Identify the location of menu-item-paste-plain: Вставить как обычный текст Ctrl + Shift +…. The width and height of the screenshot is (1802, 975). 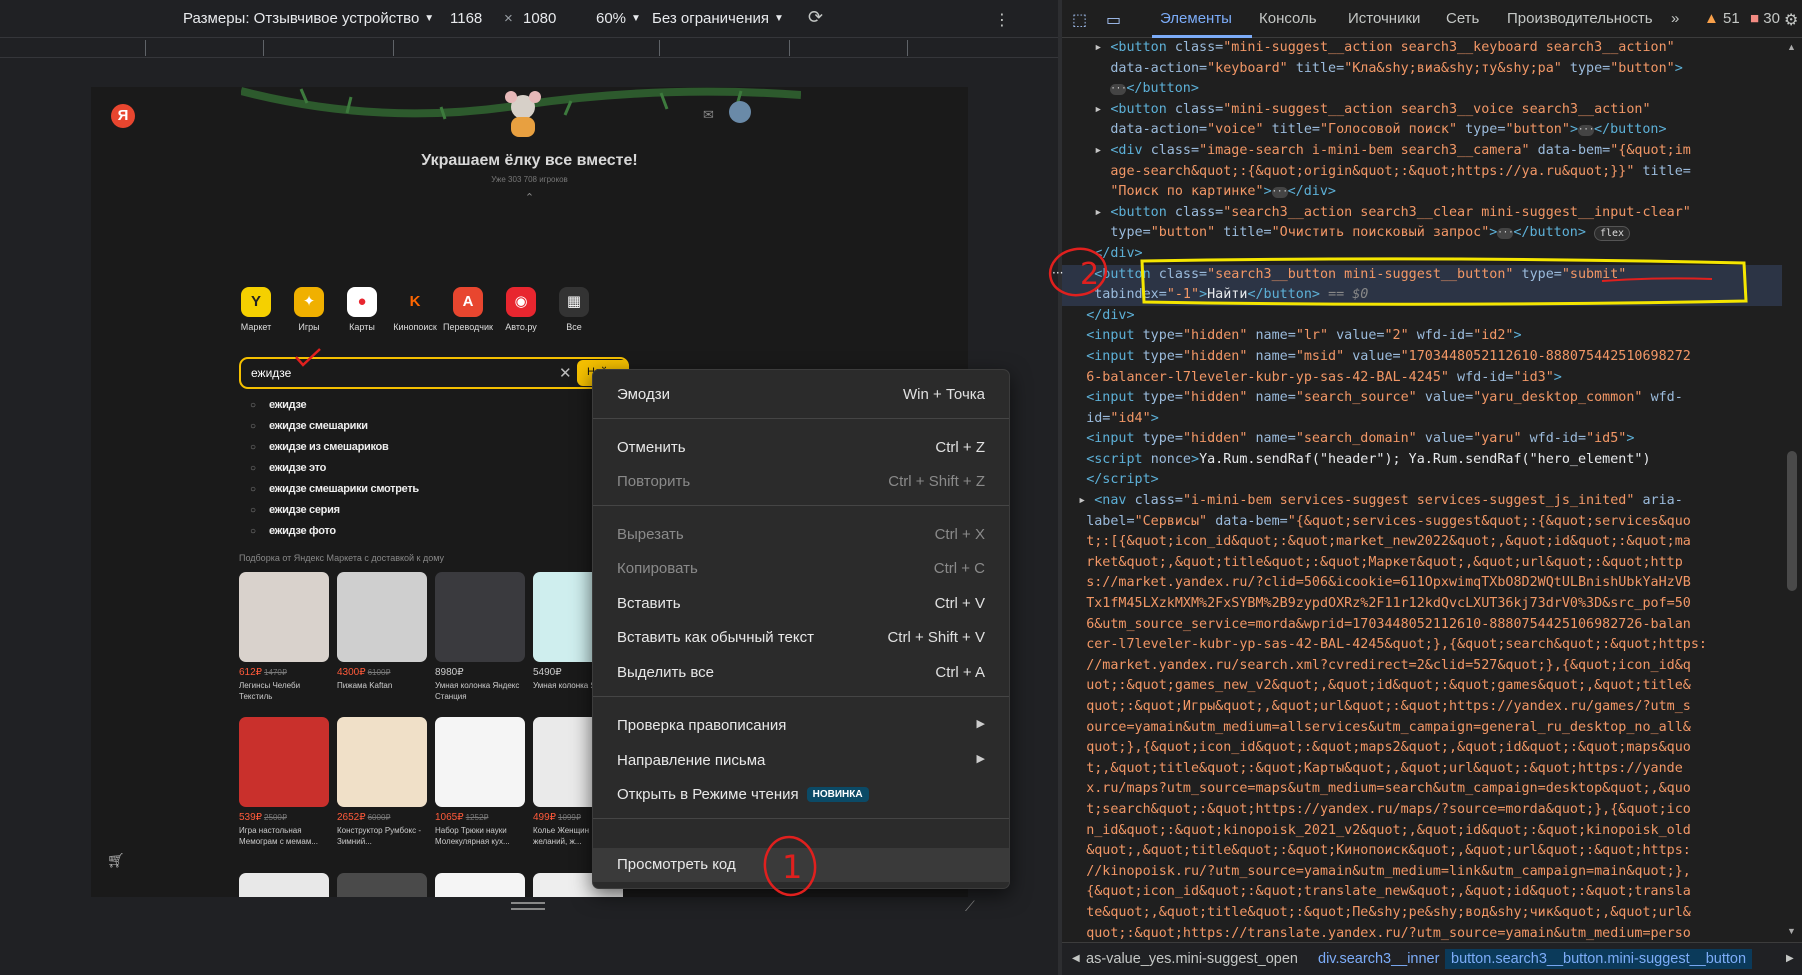
(801, 638).